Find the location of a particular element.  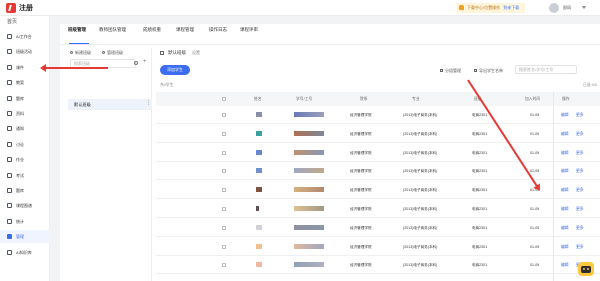

class-cell: 电商2301 is located at coordinates (480, 133).